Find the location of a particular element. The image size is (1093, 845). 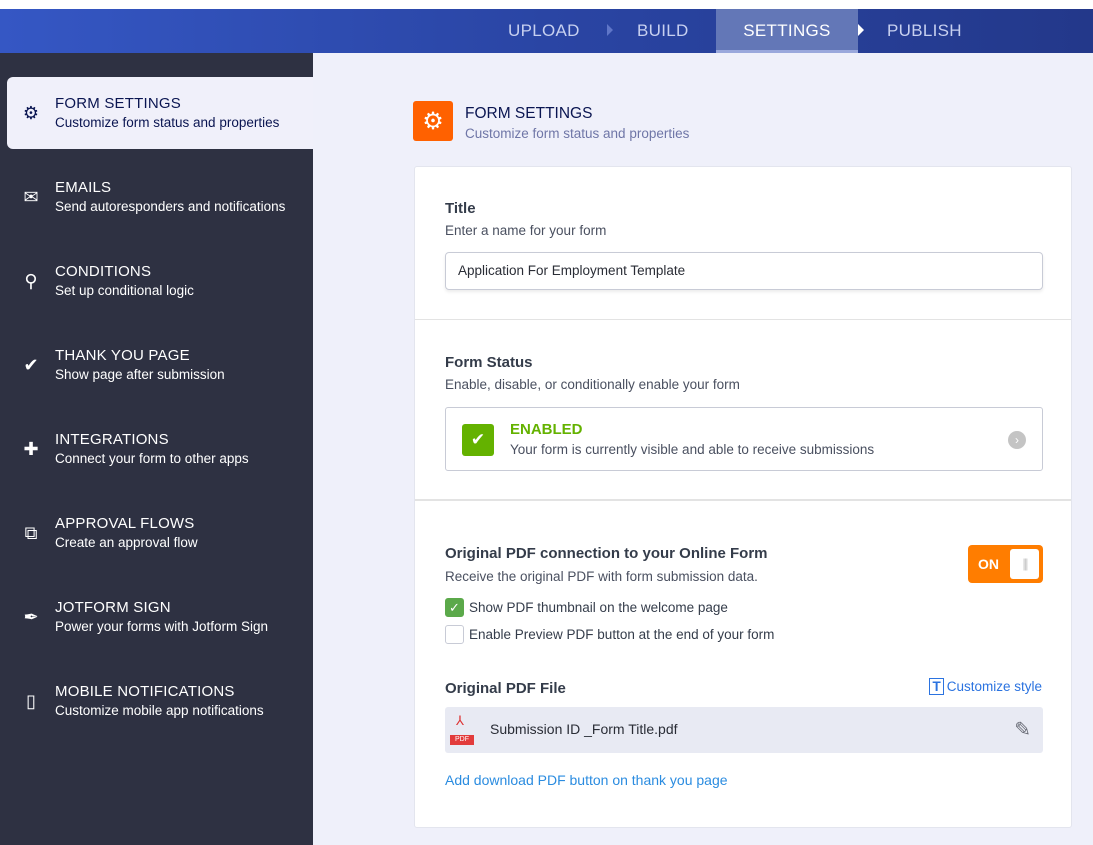

checkbox-label: Show PDF thumbnail on the welcome page is located at coordinates (598, 607).